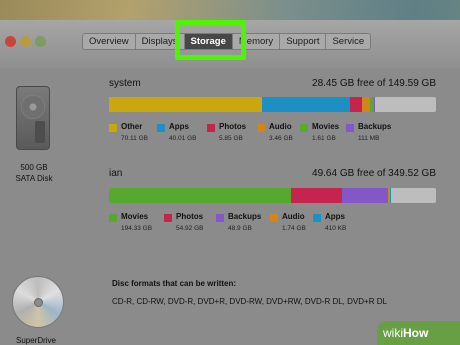 Image resolution: width=460 pixels, height=345 pixels. What do you see at coordinates (33, 107) in the screenshot?
I see `disk-platter` at bounding box center [33, 107].